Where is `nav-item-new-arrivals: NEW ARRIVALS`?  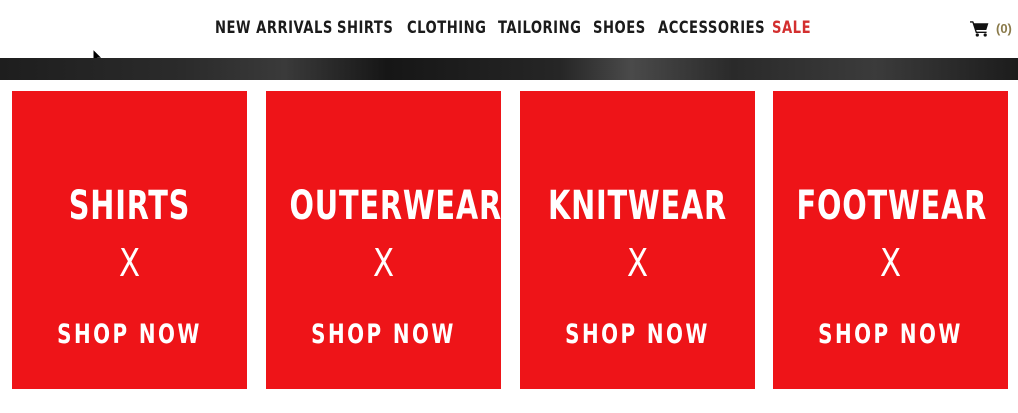 nav-item-new-arrivals: NEW ARRIVALS is located at coordinates (274, 28).